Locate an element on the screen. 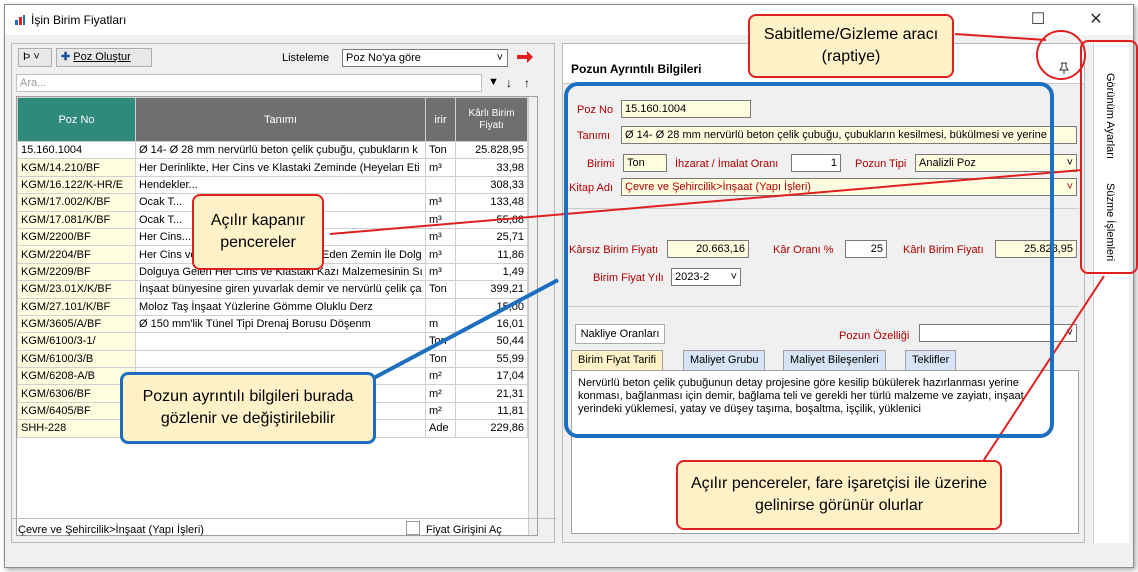  price-entry-checkbox is located at coordinates (413, 528).